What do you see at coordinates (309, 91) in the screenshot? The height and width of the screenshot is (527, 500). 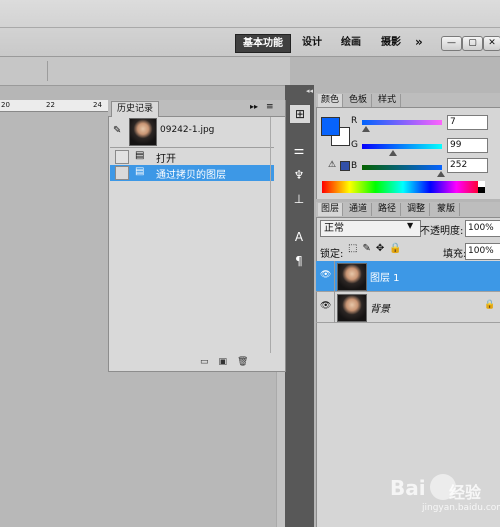 I see `expand-icon: ◂◂` at bounding box center [309, 91].